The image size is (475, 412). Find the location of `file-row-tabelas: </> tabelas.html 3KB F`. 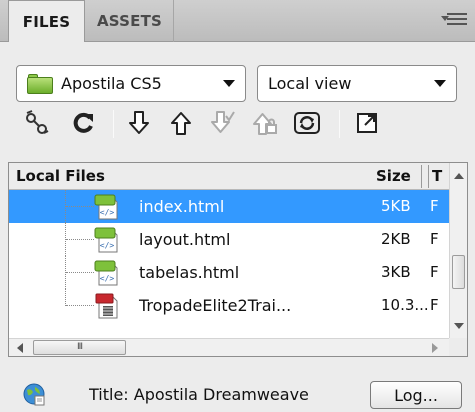

file-row-tabelas: </> tabelas.html 3KB F is located at coordinates (229, 272).